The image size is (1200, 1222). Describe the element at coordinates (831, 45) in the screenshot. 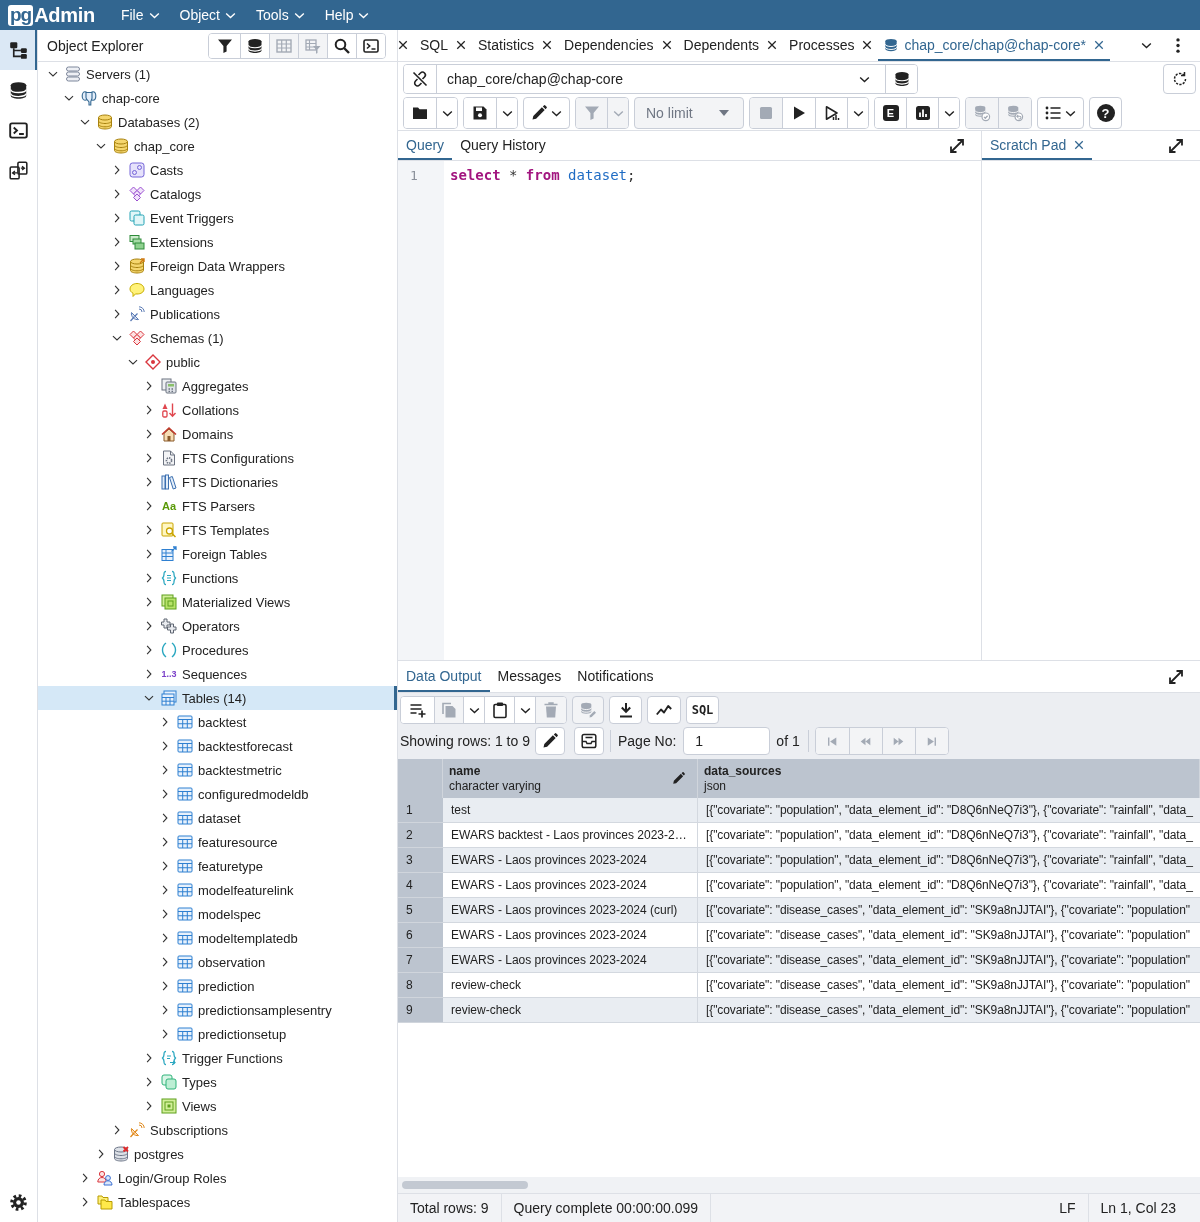

I see `tab: Processes` at that location.